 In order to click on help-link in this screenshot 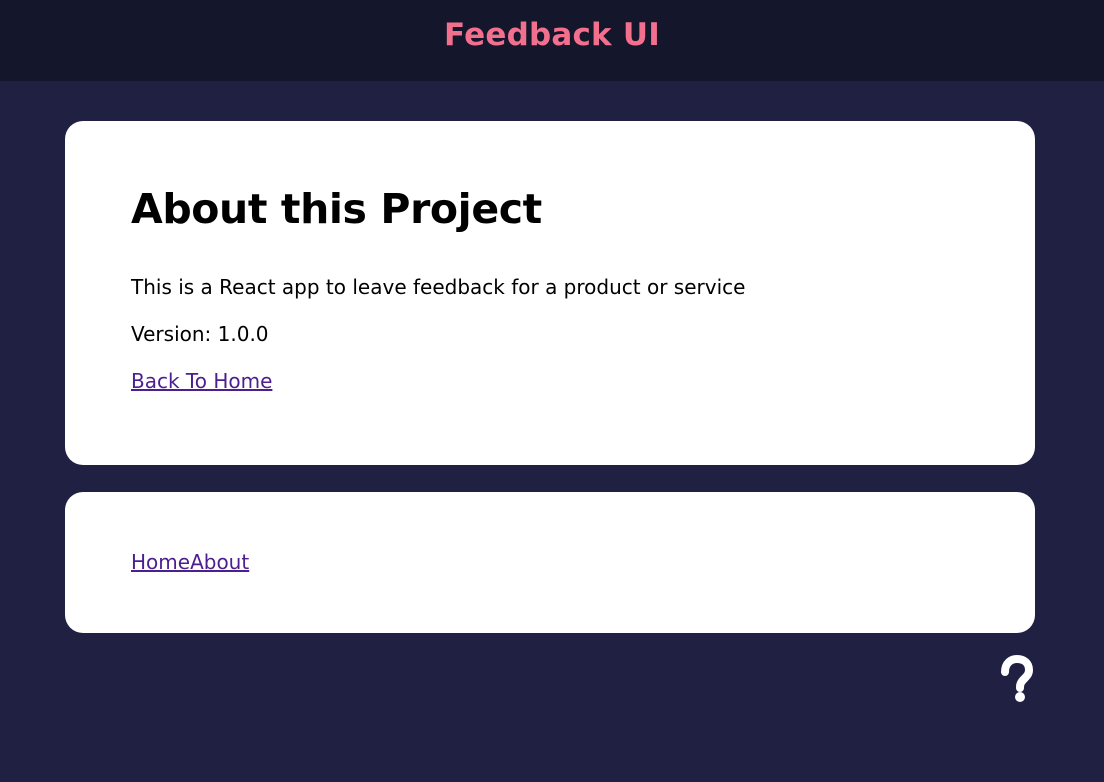, I will do `click(1016, 679)`.